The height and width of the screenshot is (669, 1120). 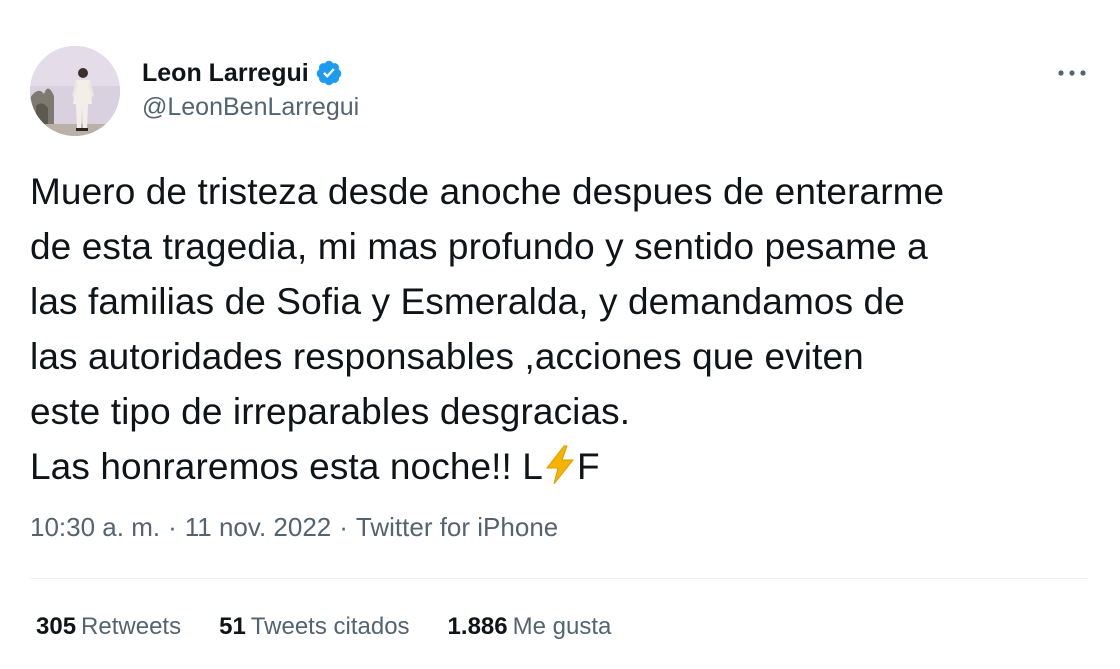 I want to click on avatar, so click(x=75, y=91).